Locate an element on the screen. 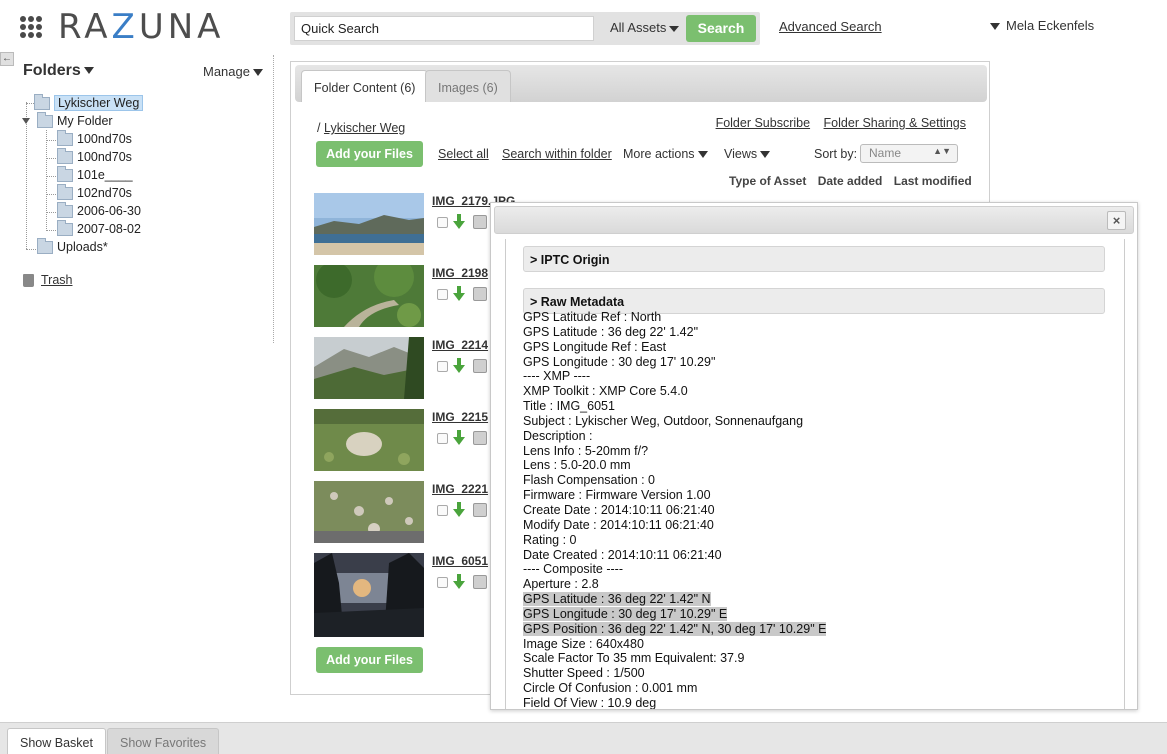 The height and width of the screenshot is (754, 1167). tabs-bar: Folder Content (6) Images (6) is located at coordinates (641, 83).